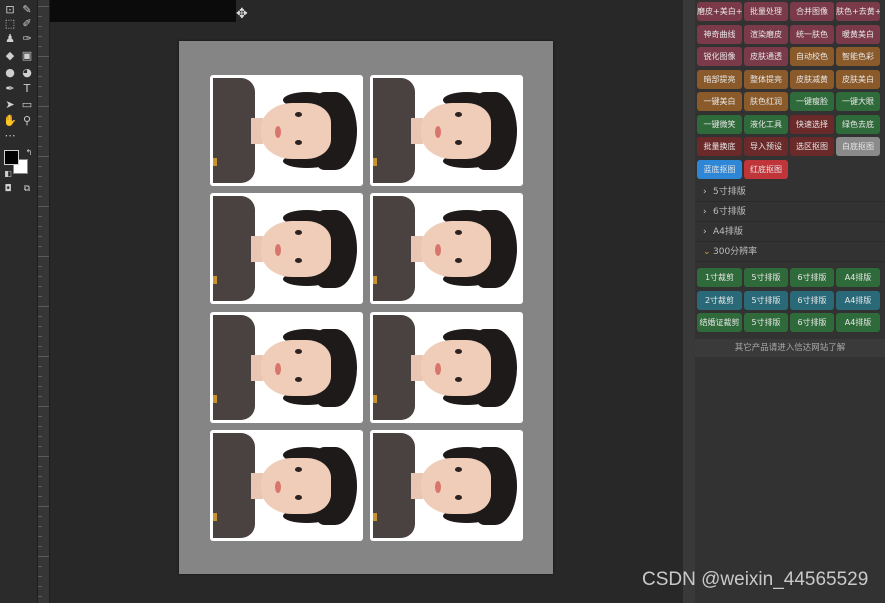  What do you see at coordinates (27, 24) in the screenshot?
I see `brush-icon: ✐` at bounding box center [27, 24].